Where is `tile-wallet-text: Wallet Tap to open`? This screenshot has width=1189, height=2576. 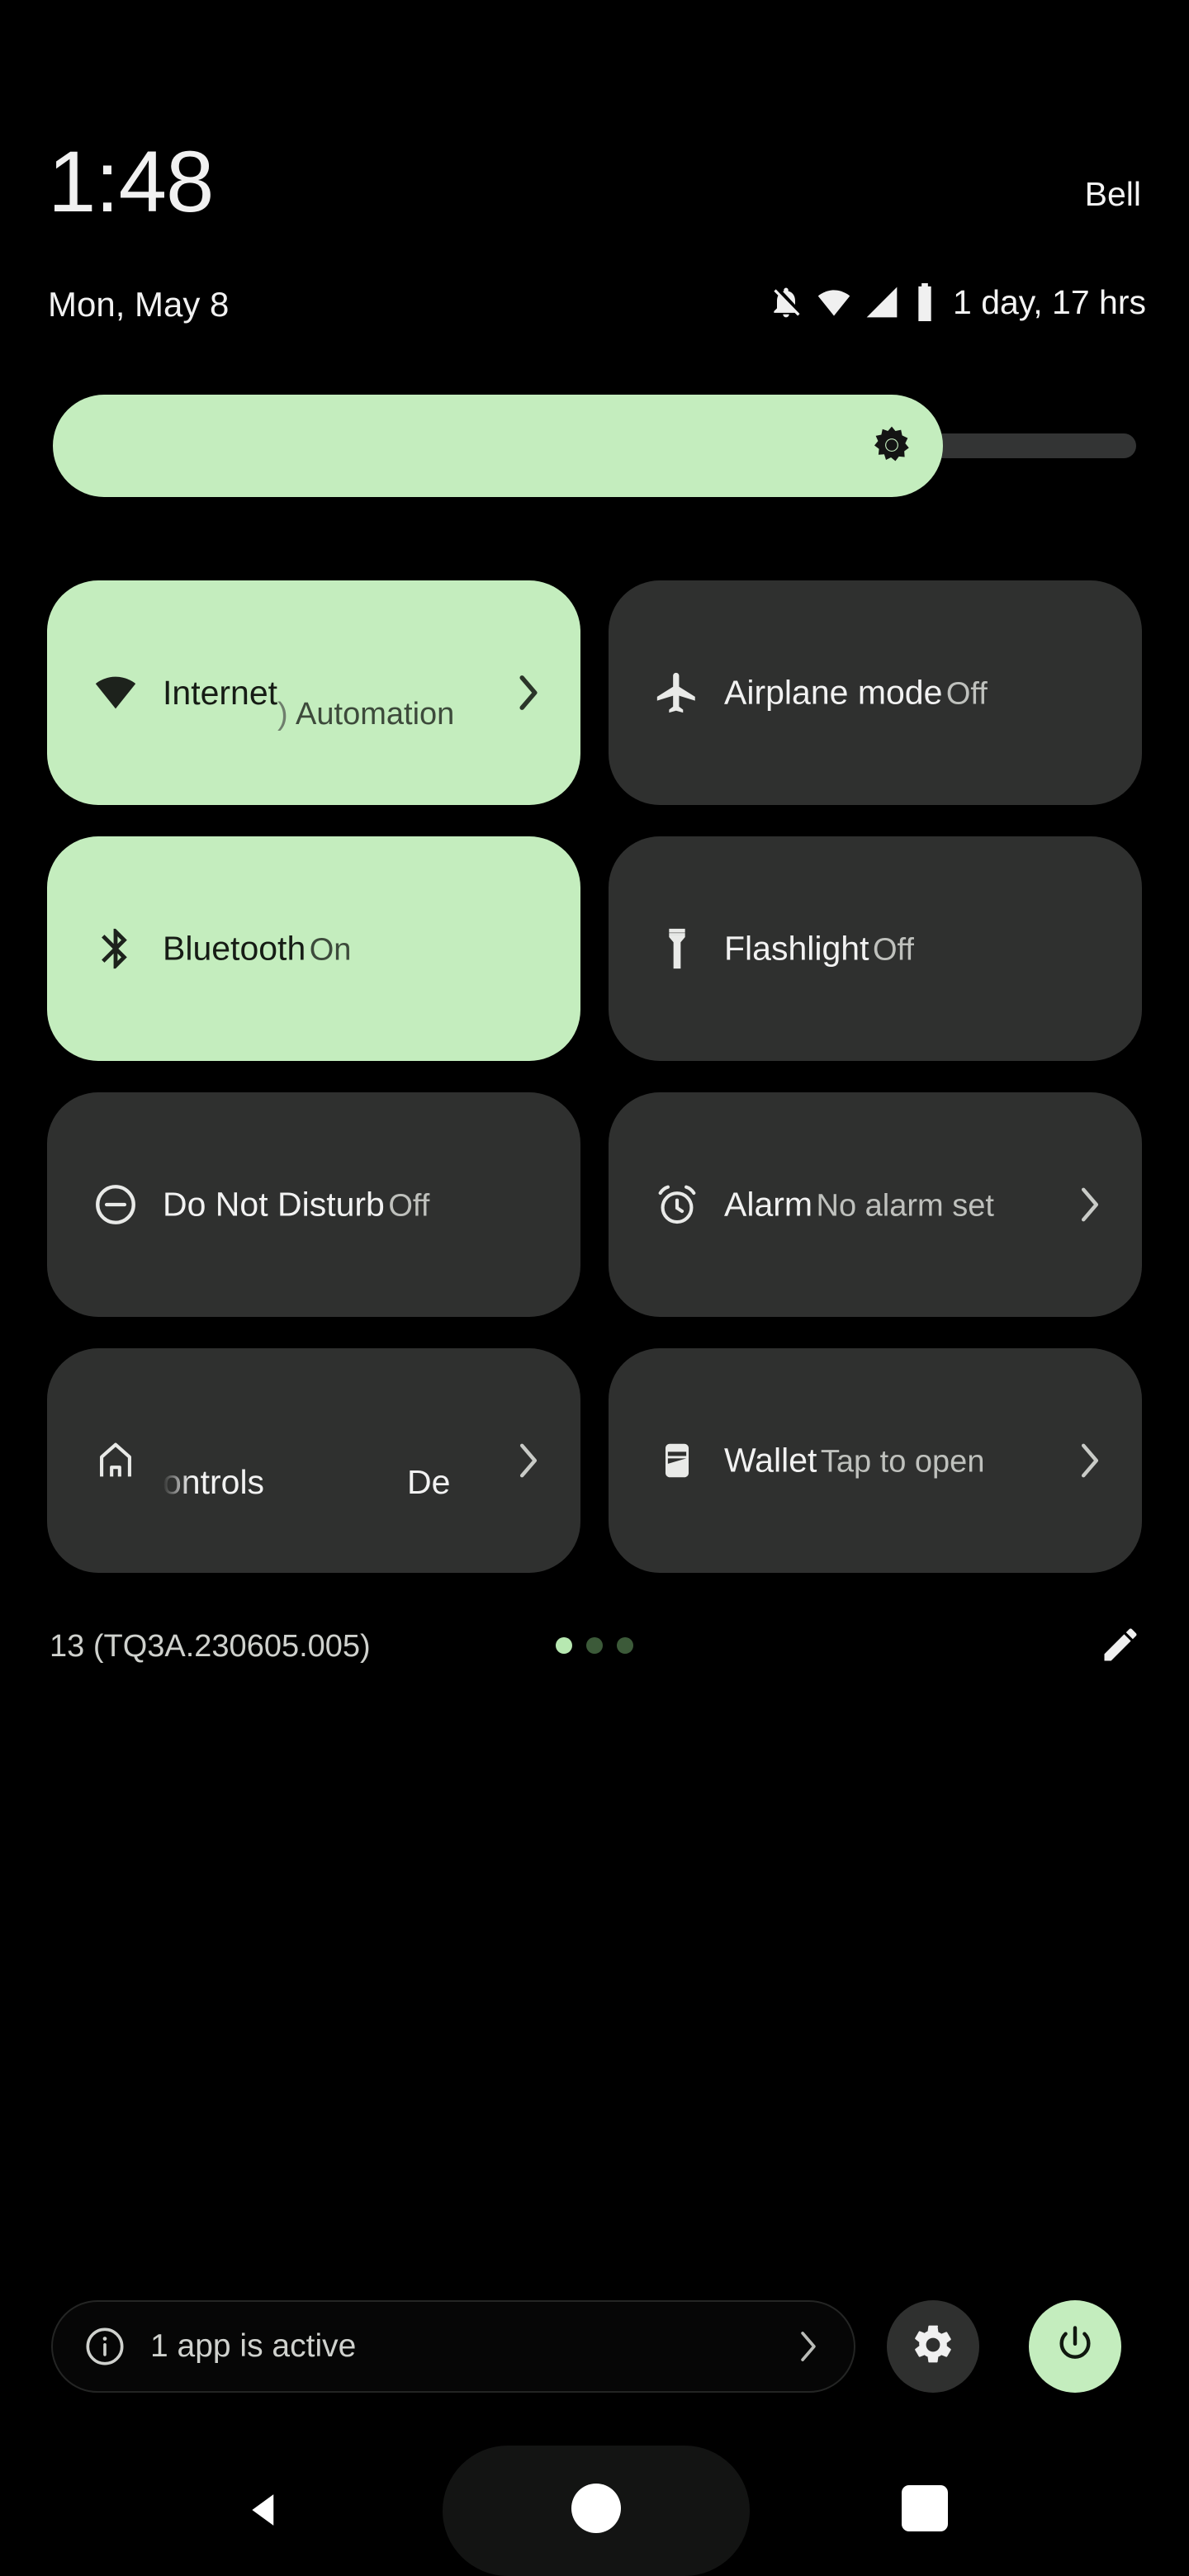 tile-wallet-text: Wallet Tap to open is located at coordinates (906, 1461).